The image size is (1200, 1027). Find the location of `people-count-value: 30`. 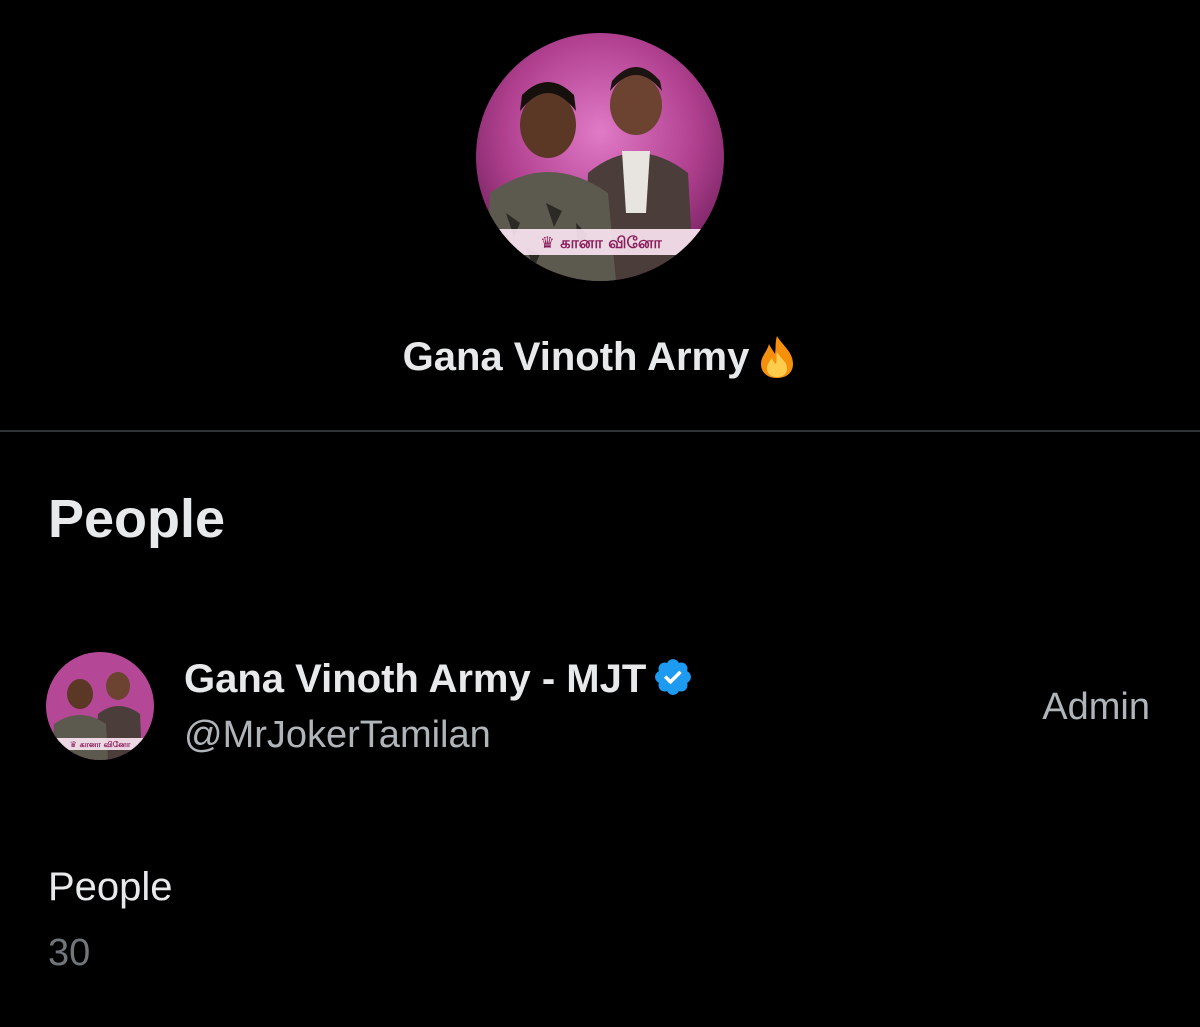

people-count-value: 30 is located at coordinates (69, 953).